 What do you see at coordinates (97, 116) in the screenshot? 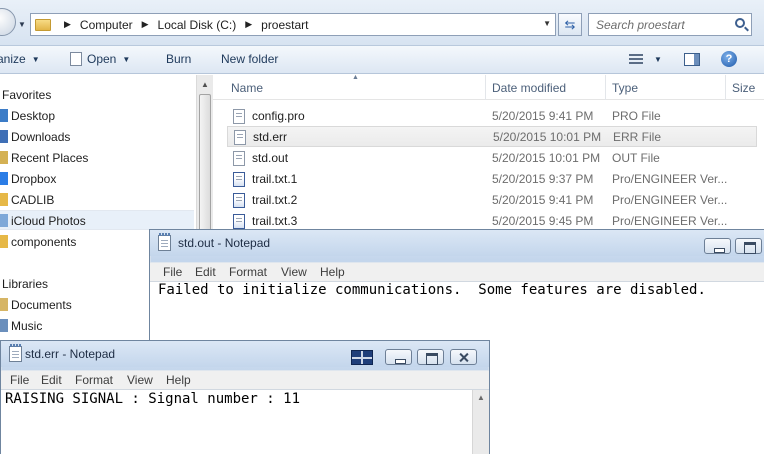
I see `nav-item-desktop: Desktop` at bounding box center [97, 116].